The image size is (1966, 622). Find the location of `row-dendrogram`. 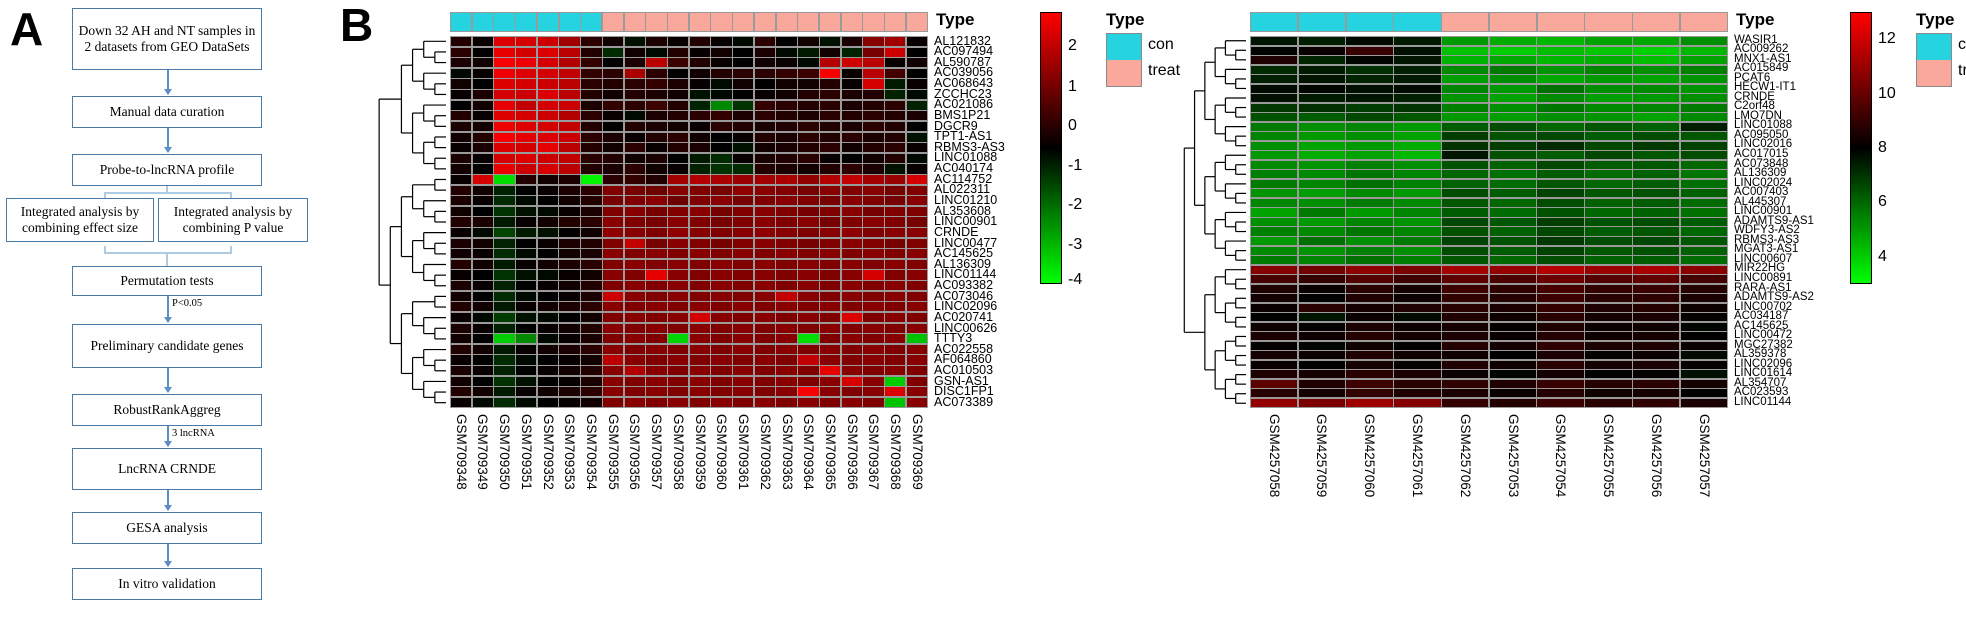

row-dendrogram is located at coordinates (1214, 222).